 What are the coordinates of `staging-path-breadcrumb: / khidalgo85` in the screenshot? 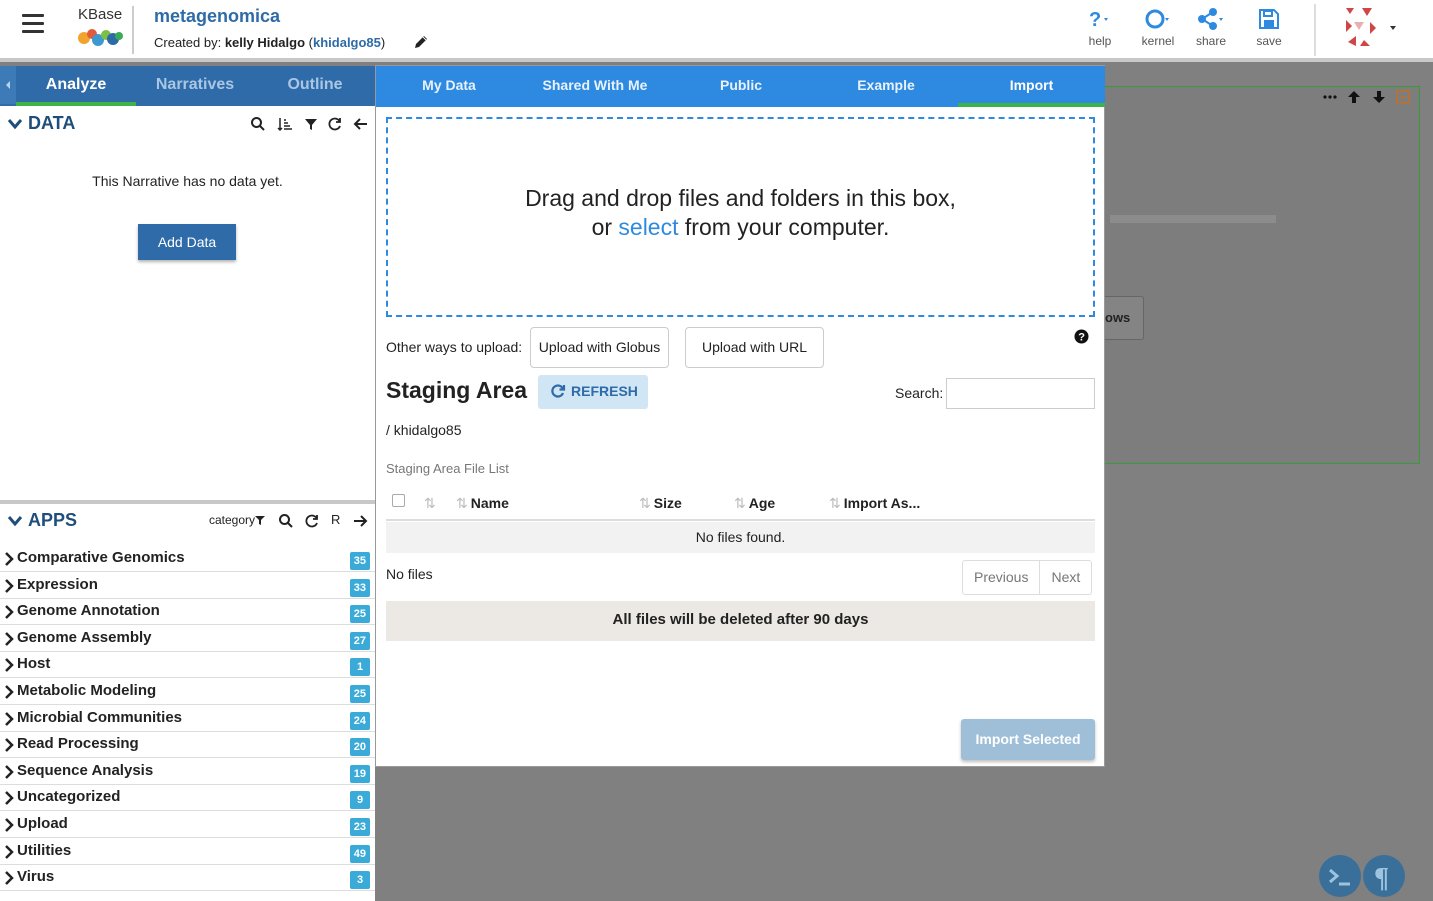 It's located at (424, 430).